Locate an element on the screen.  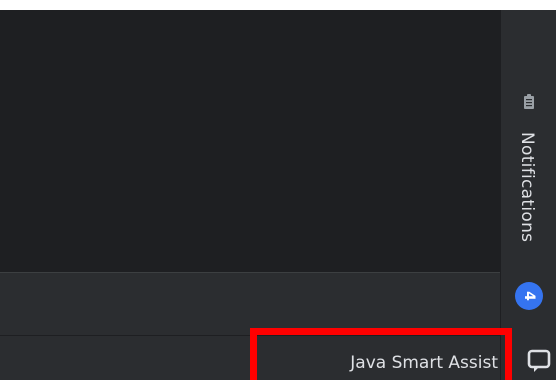
chat-bubble-icon is located at coordinates (539, 361).